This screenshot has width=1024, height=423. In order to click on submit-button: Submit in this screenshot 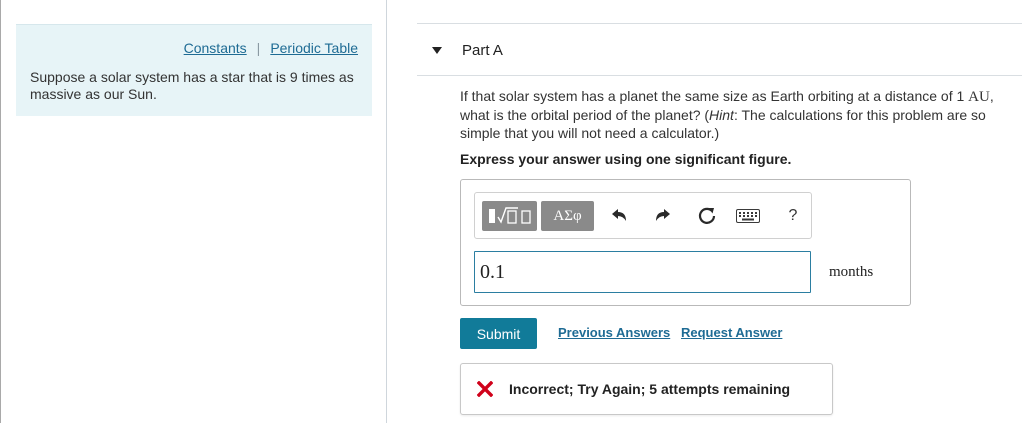, I will do `click(498, 333)`.